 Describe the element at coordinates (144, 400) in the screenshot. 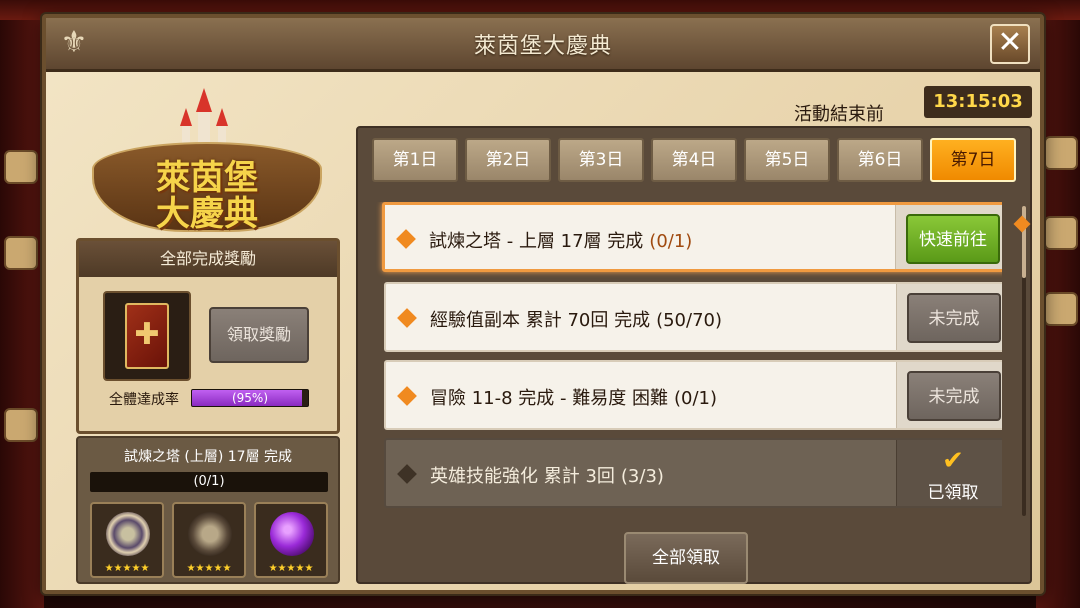

I see `completion-rate-label: 全體達成率` at that location.